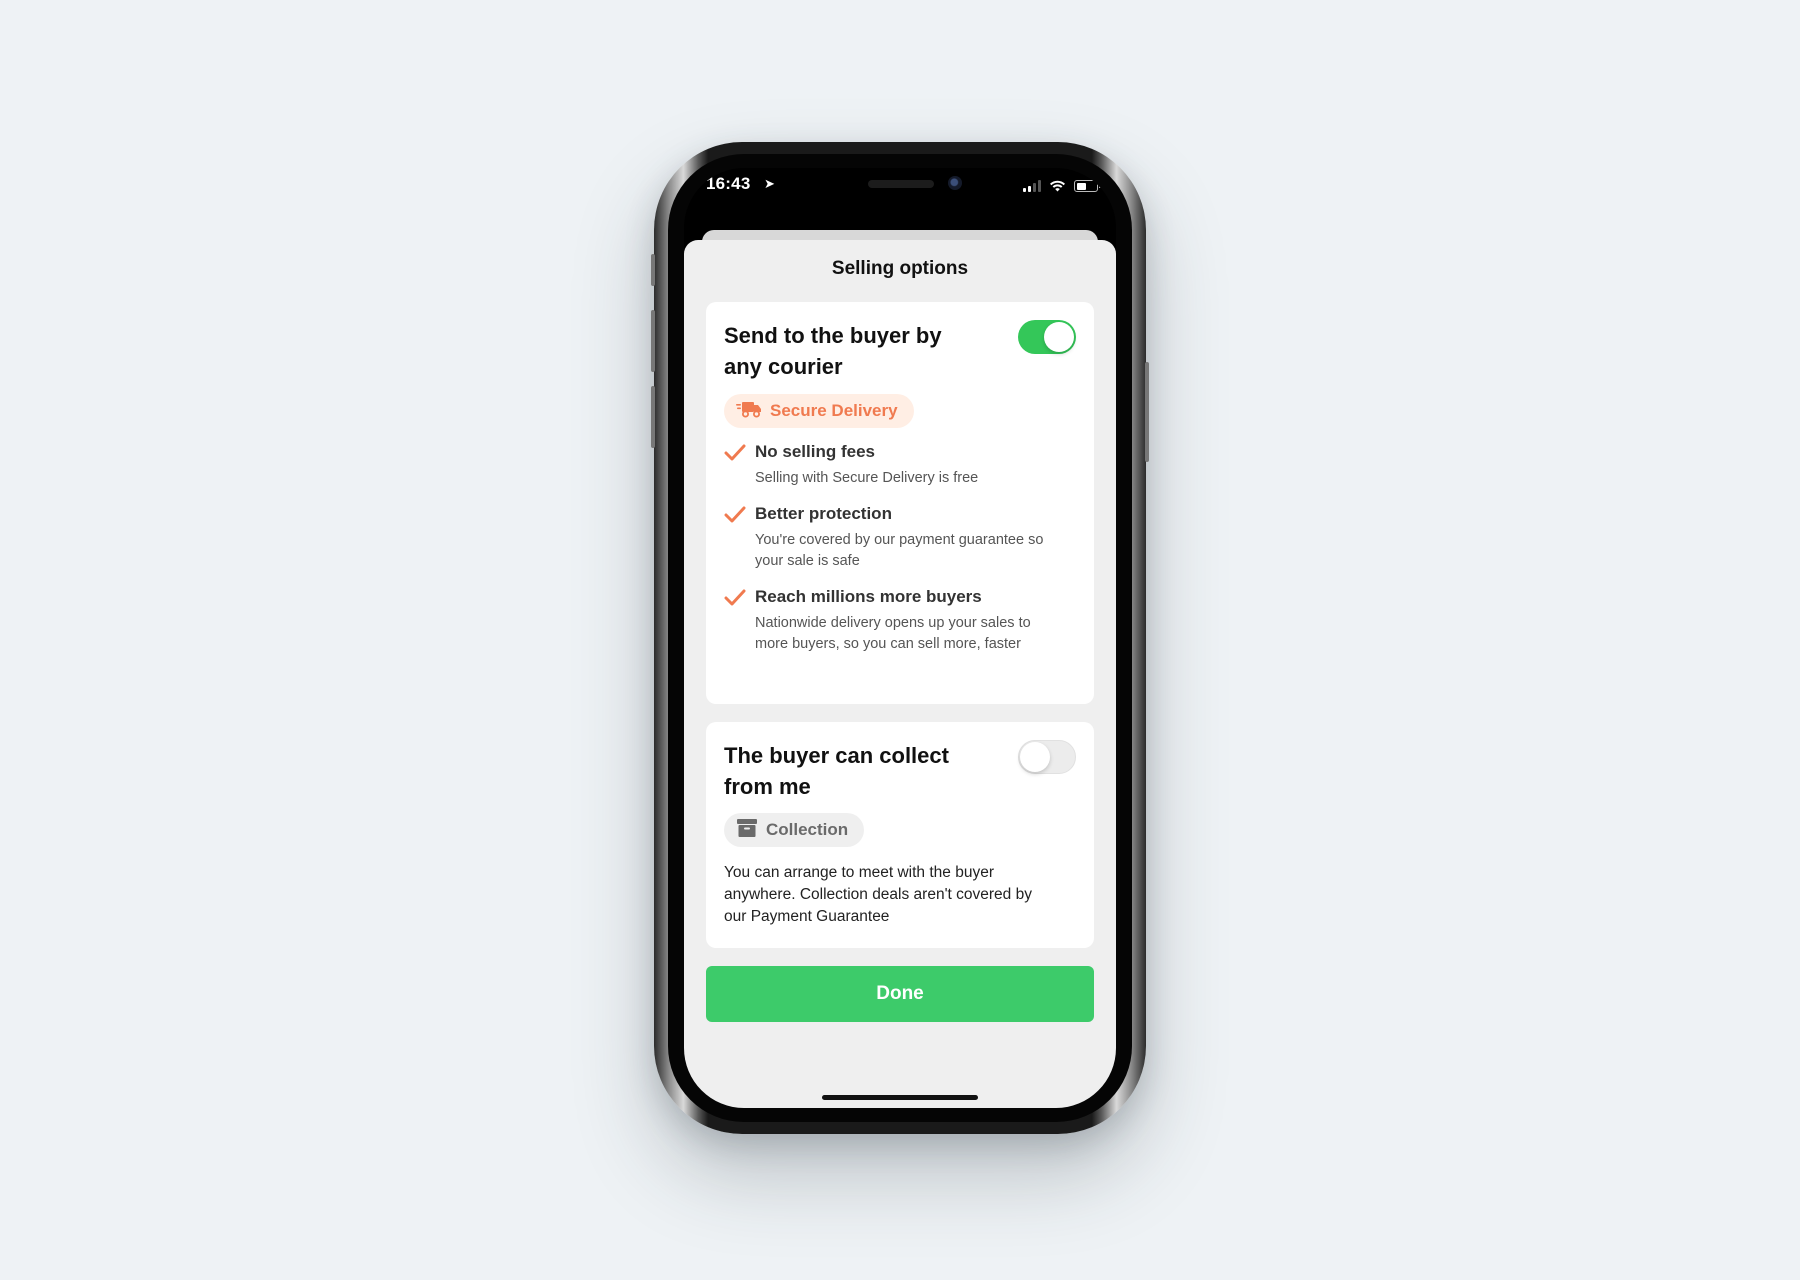  Describe the element at coordinates (1057, 186) in the screenshot. I see `wifi-icon` at that location.